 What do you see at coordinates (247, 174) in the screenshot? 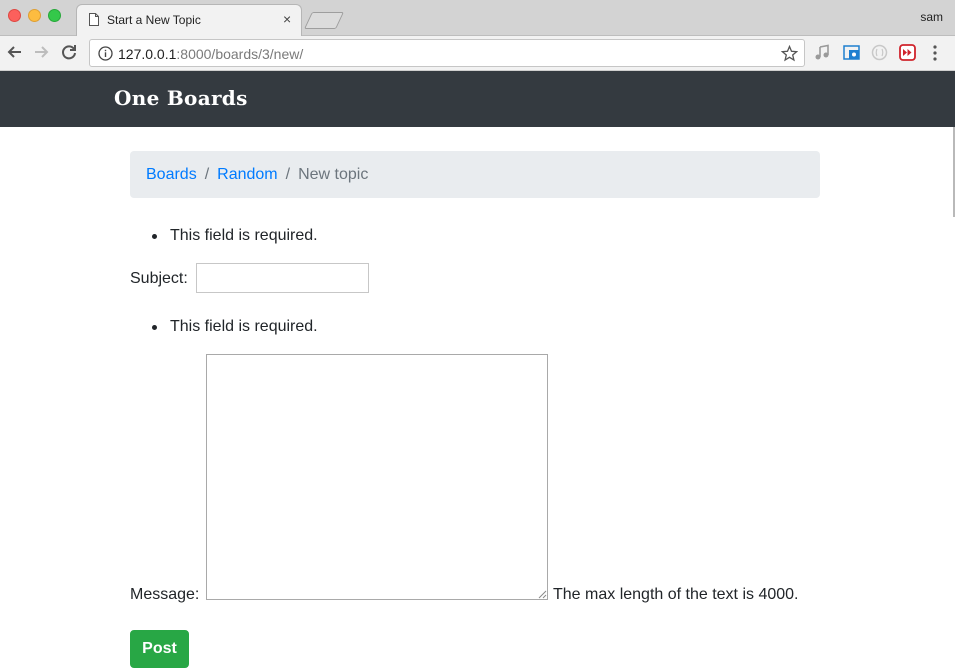
I see `breadcrumb-board-link: Random` at bounding box center [247, 174].